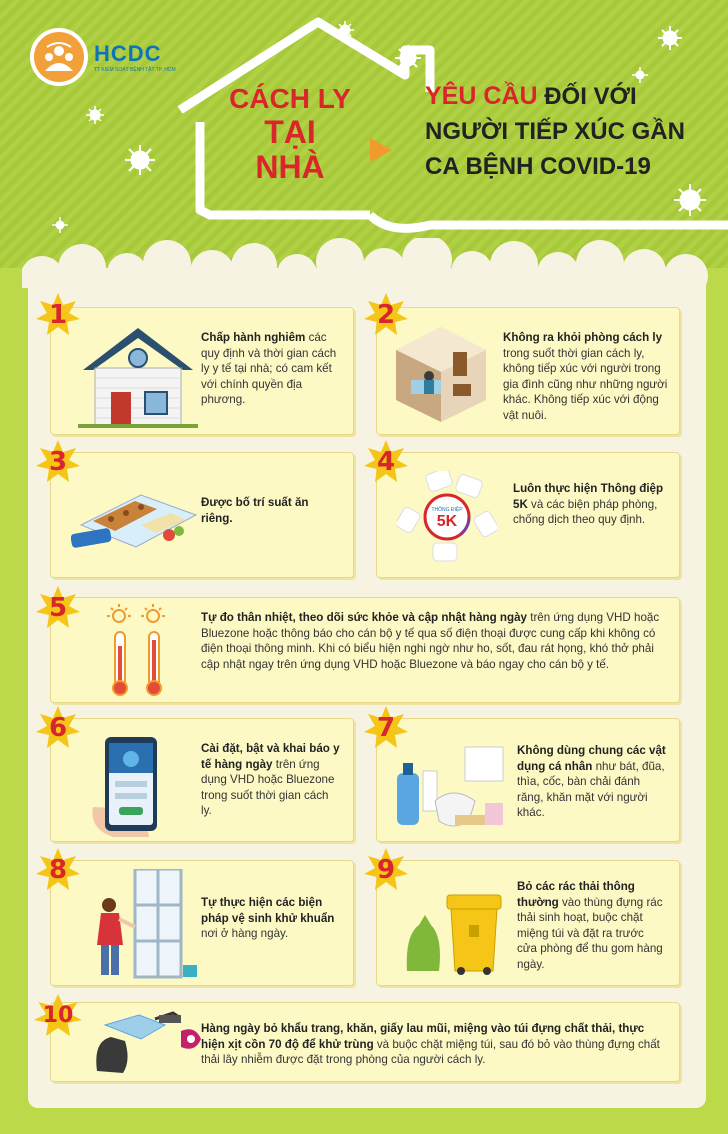  Describe the element at coordinates (290, 166) in the screenshot. I see `title-line-3: NHÀ` at that location.